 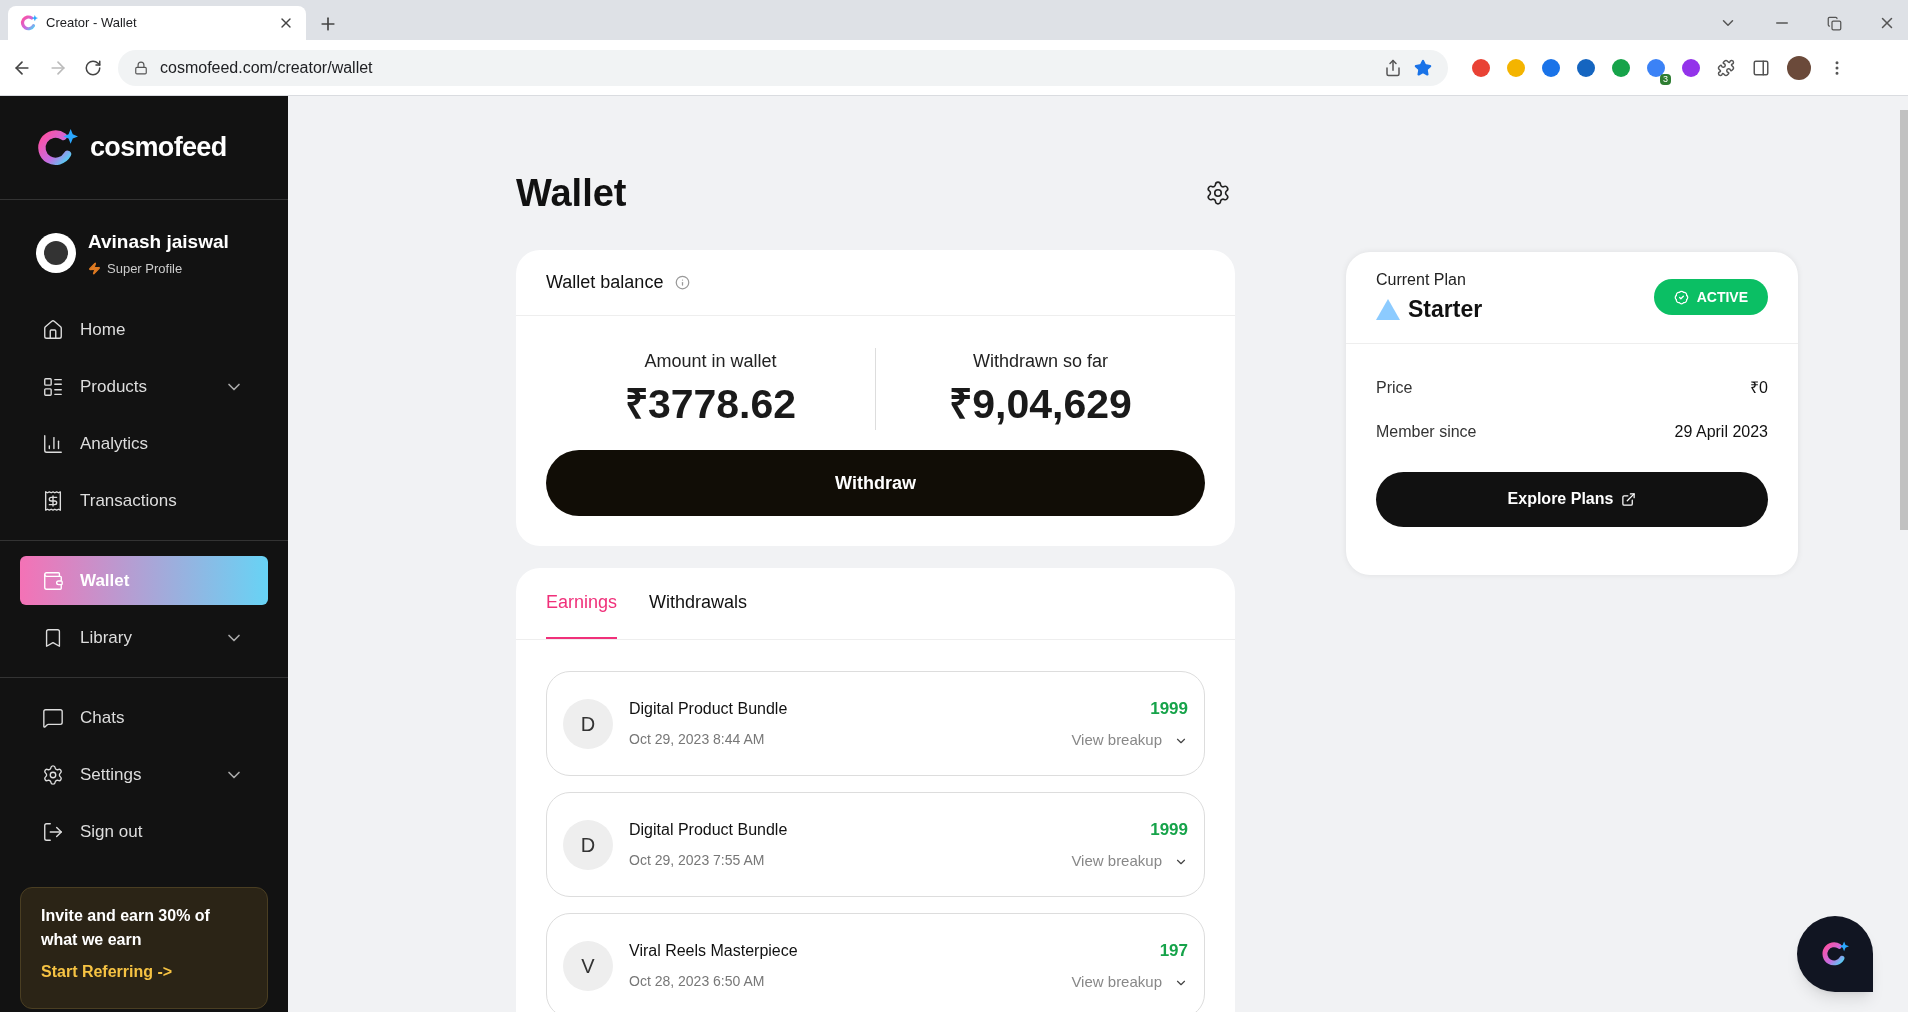 What do you see at coordinates (714, 951) in the screenshot?
I see `product-title: Viral Reels Masterpiece` at bounding box center [714, 951].